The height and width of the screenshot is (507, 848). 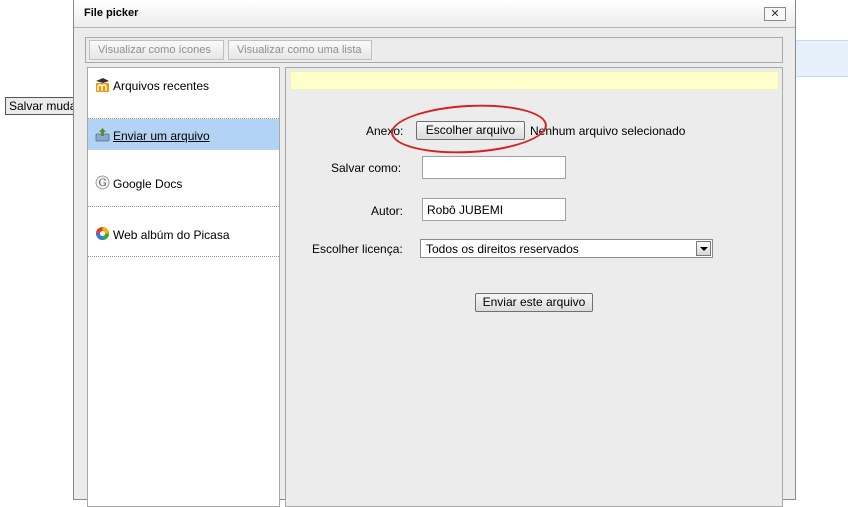 I want to click on license-label: Escolher licença:, so click(x=357, y=249).